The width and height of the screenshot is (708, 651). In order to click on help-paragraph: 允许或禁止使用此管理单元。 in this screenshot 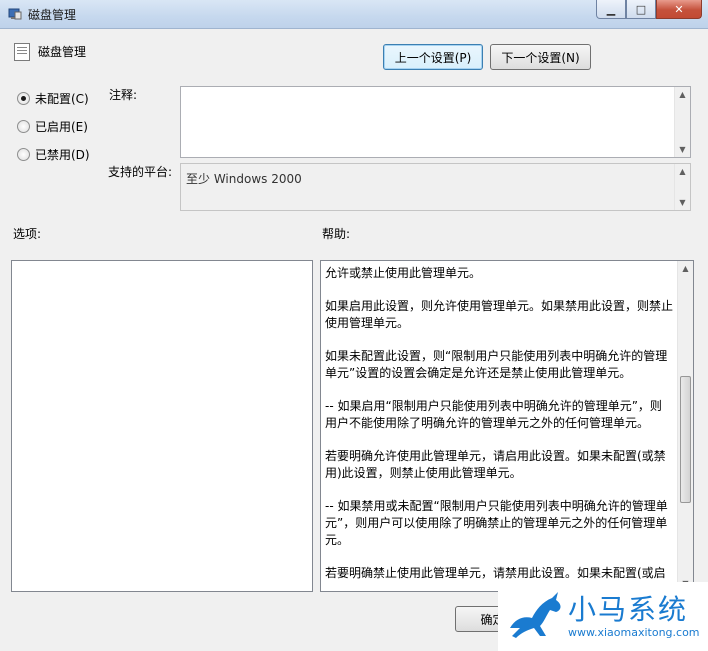, I will do `click(403, 273)`.